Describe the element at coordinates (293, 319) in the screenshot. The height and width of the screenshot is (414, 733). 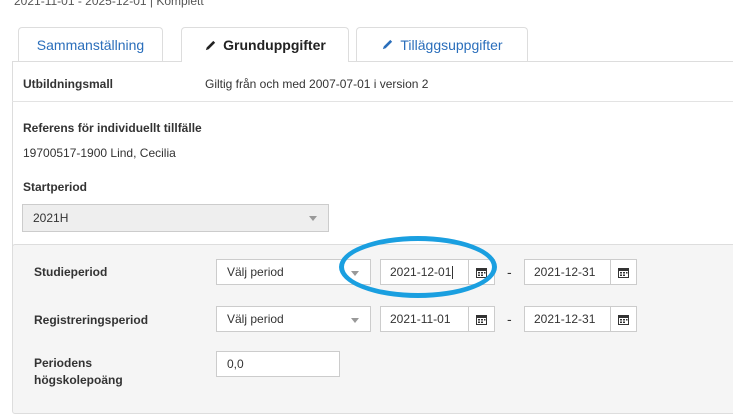
I see `registreringsperiod-period-select: Välj period` at that location.